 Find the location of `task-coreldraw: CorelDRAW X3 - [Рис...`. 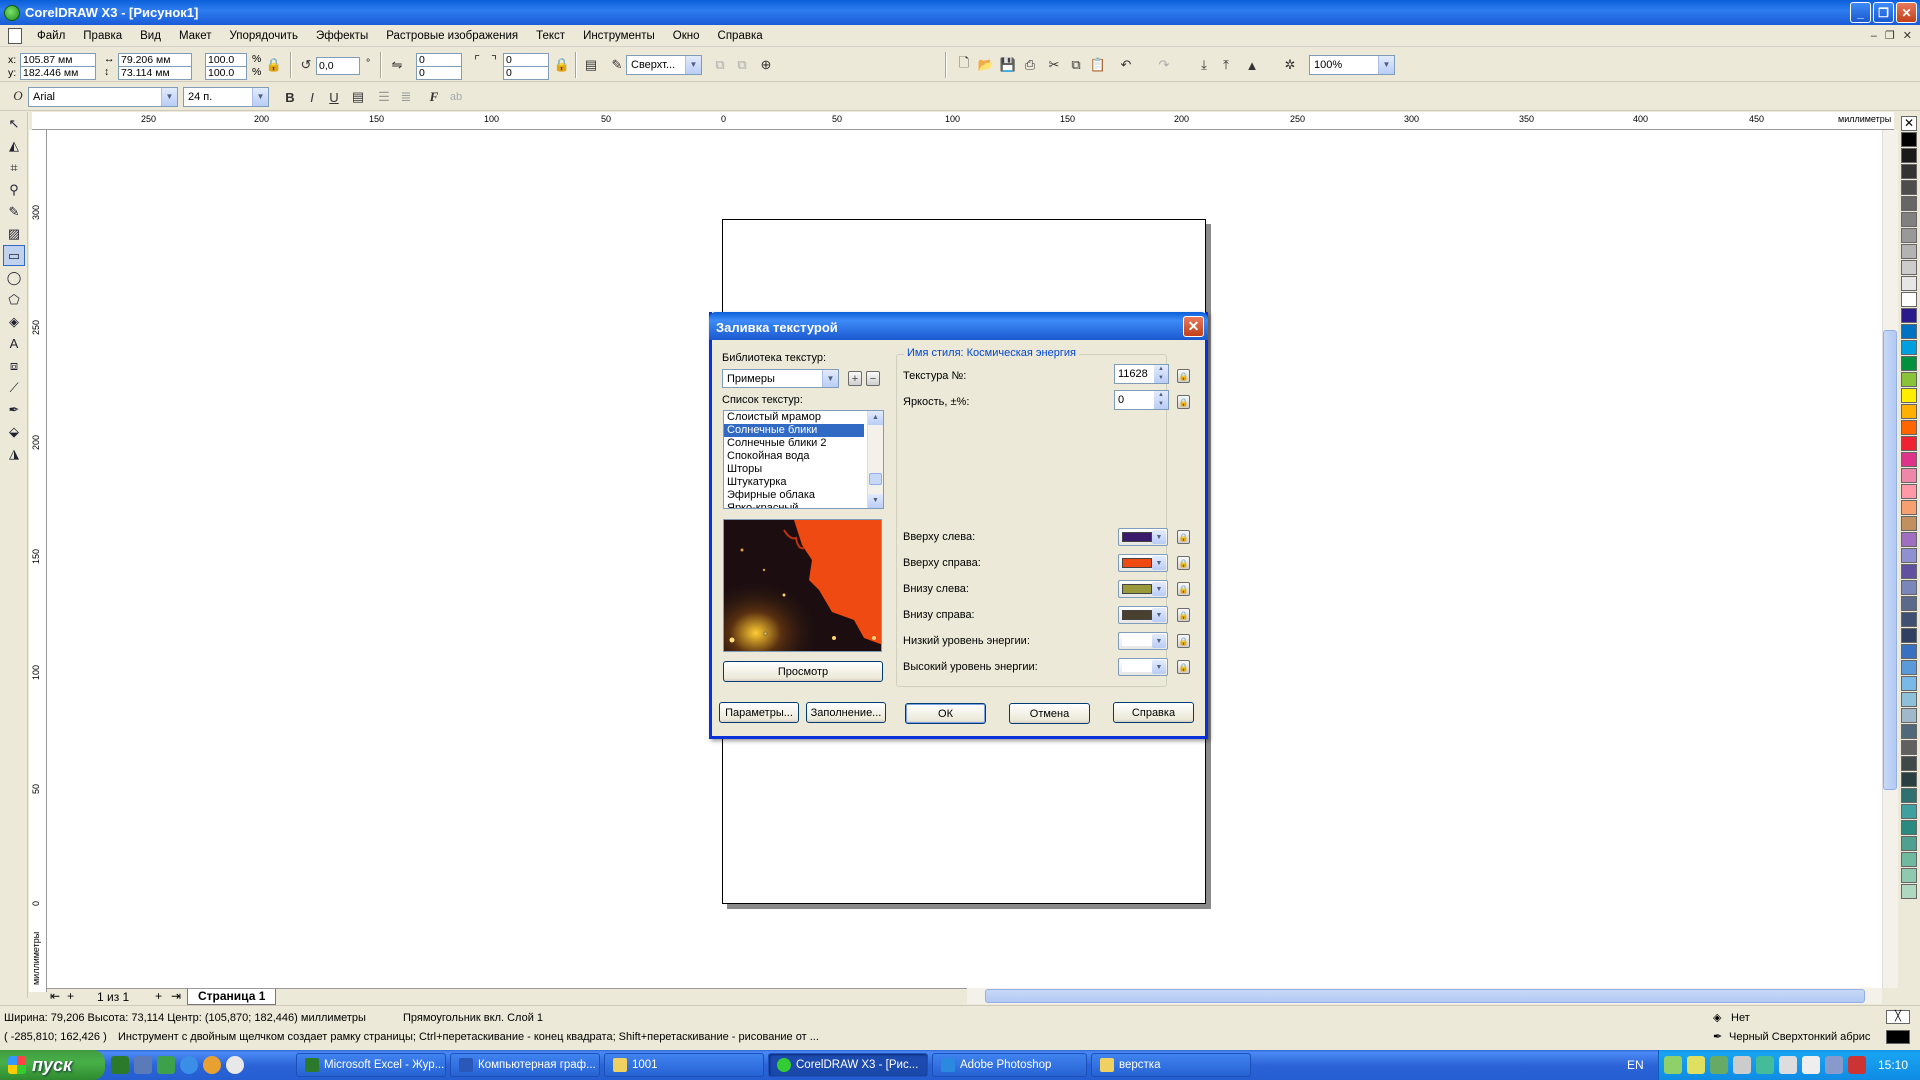

task-coreldraw: CorelDRAW X3 - [Рис... is located at coordinates (848, 1065).